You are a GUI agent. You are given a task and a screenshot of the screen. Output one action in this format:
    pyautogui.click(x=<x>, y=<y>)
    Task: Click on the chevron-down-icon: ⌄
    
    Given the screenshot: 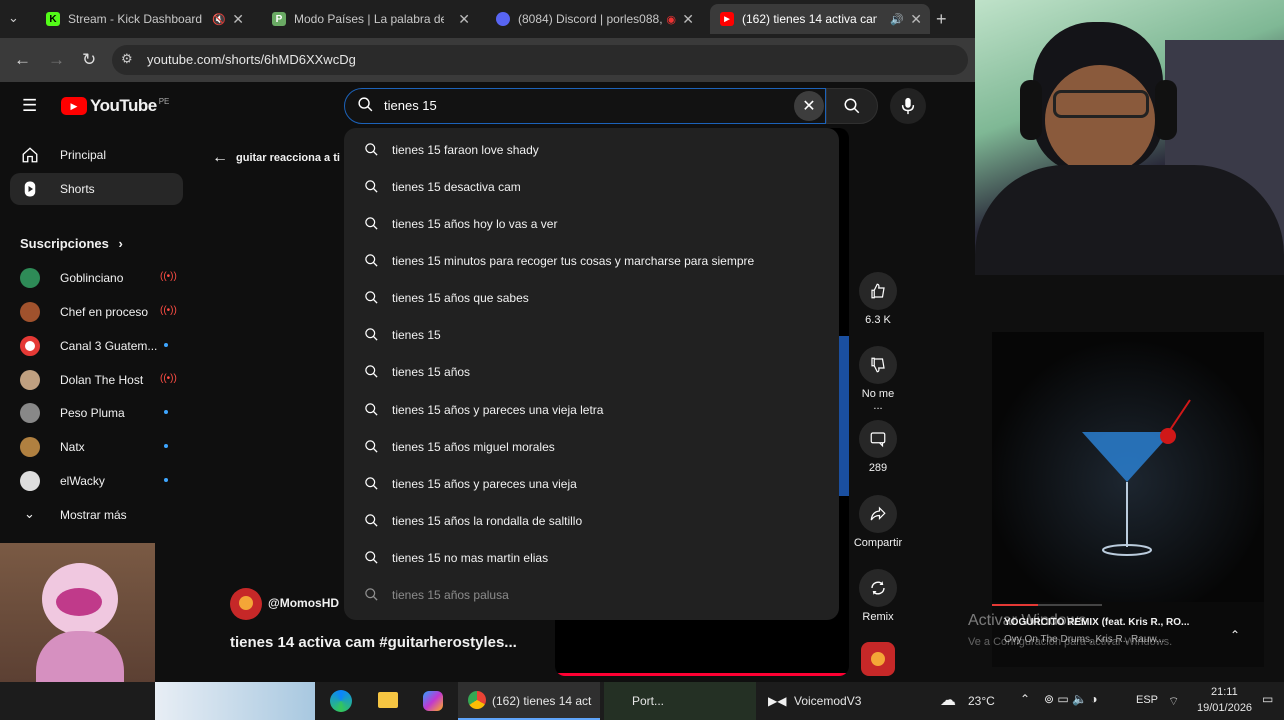 What is the action you would take?
    pyautogui.click(x=29, y=513)
    